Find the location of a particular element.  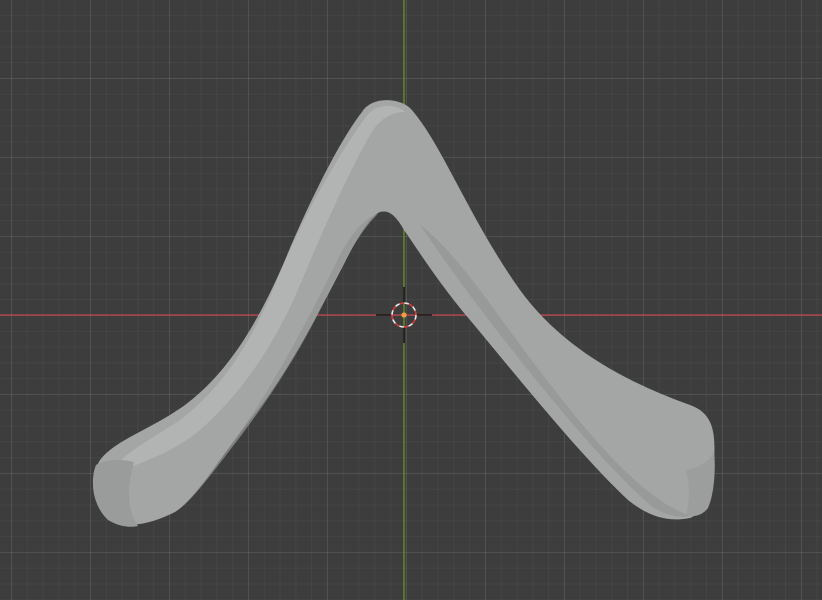

cursor-center-dot is located at coordinates (404, 315).